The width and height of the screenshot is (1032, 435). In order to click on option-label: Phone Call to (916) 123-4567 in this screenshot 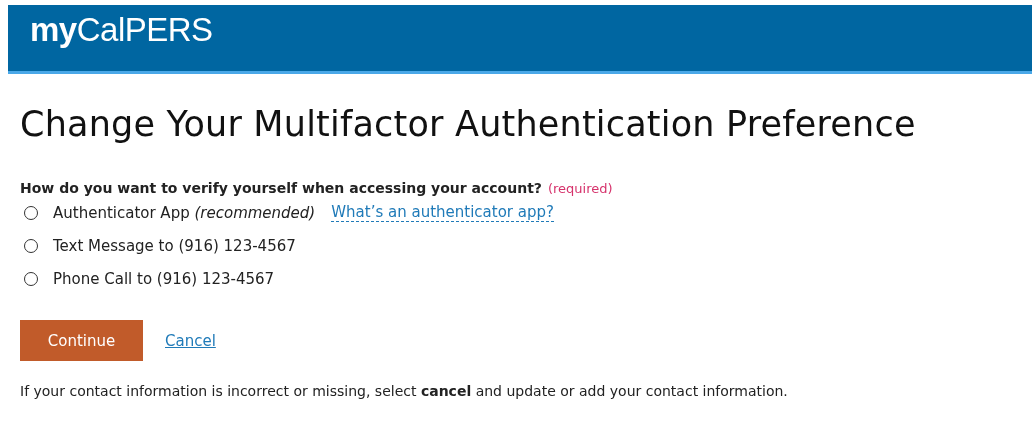, I will do `click(164, 278)`.